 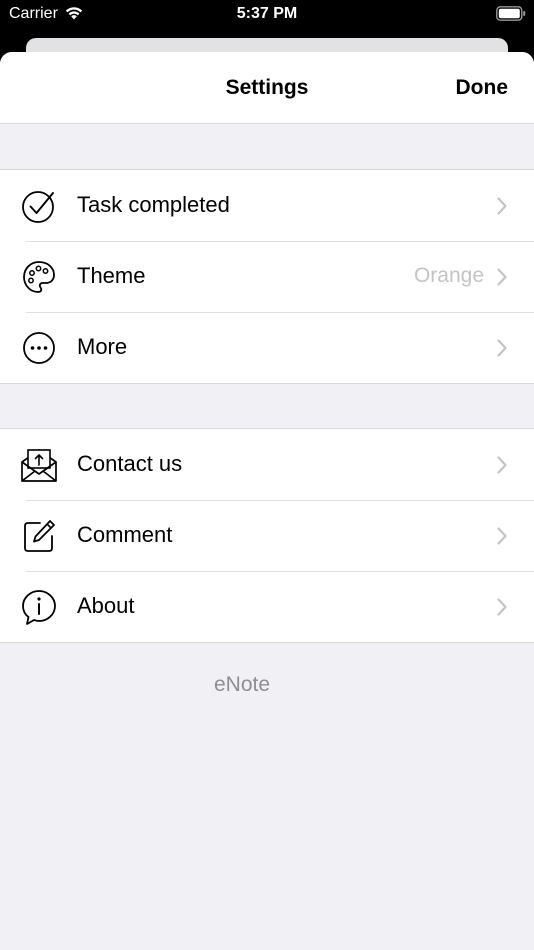 I want to click on contact-us-row: Contact us, so click(x=267, y=464).